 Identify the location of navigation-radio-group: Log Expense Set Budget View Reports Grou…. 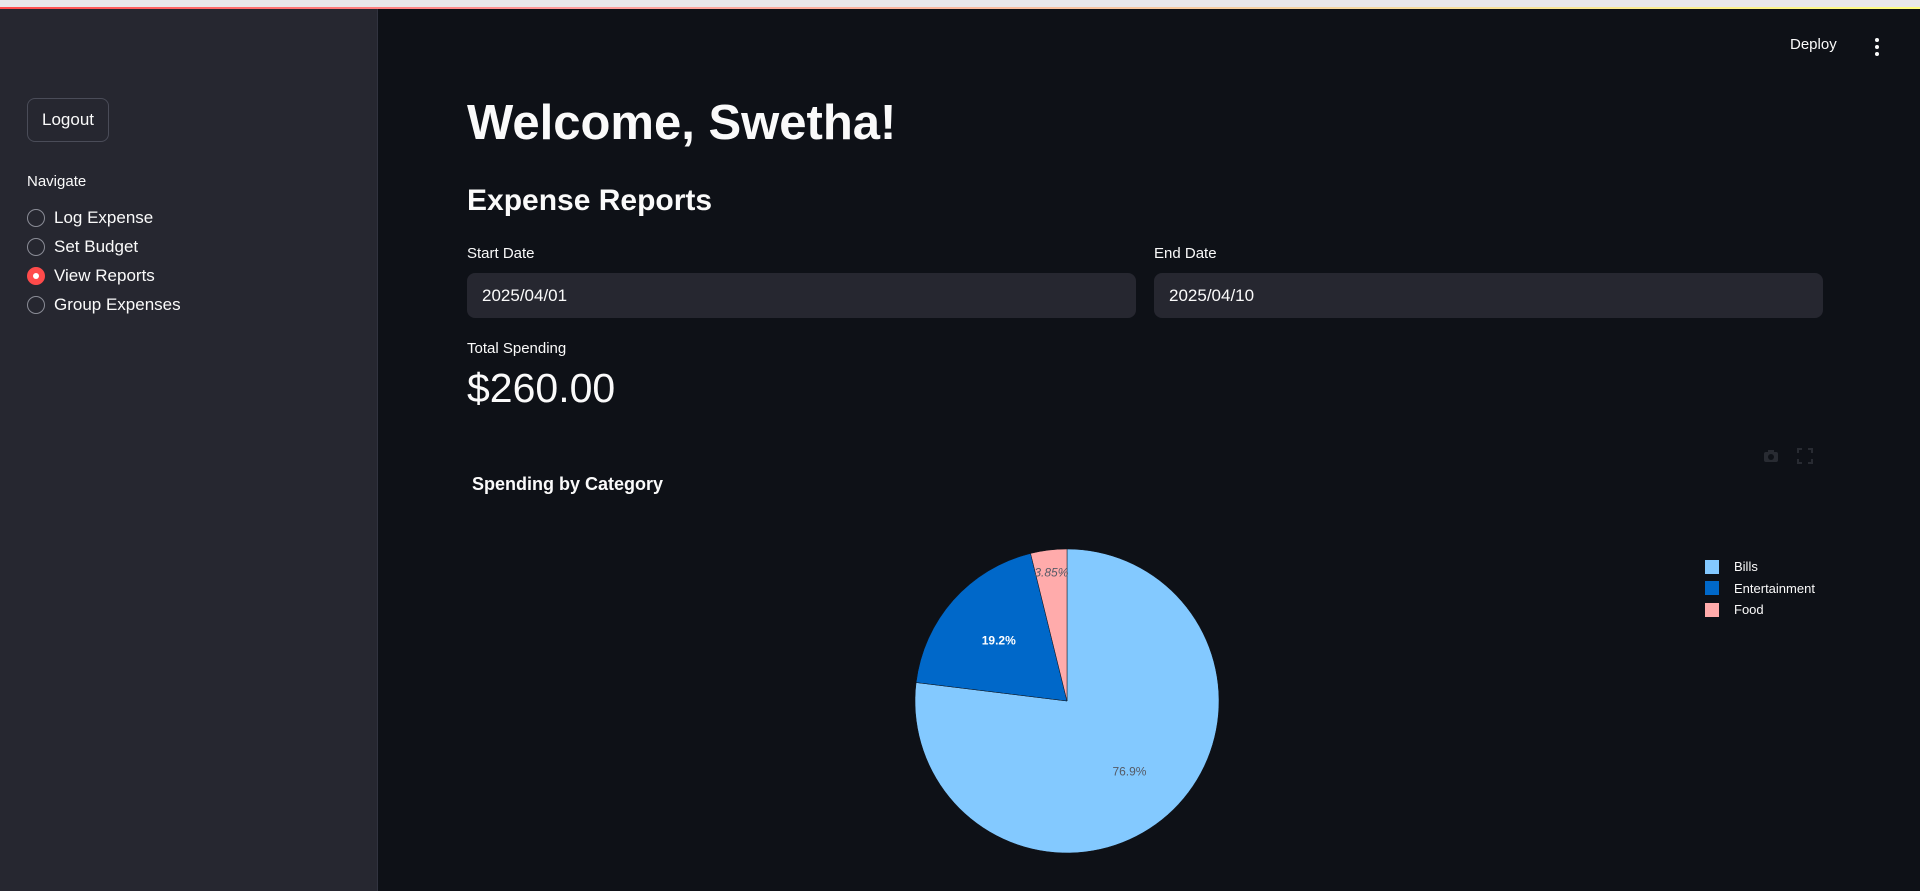
(104, 261).